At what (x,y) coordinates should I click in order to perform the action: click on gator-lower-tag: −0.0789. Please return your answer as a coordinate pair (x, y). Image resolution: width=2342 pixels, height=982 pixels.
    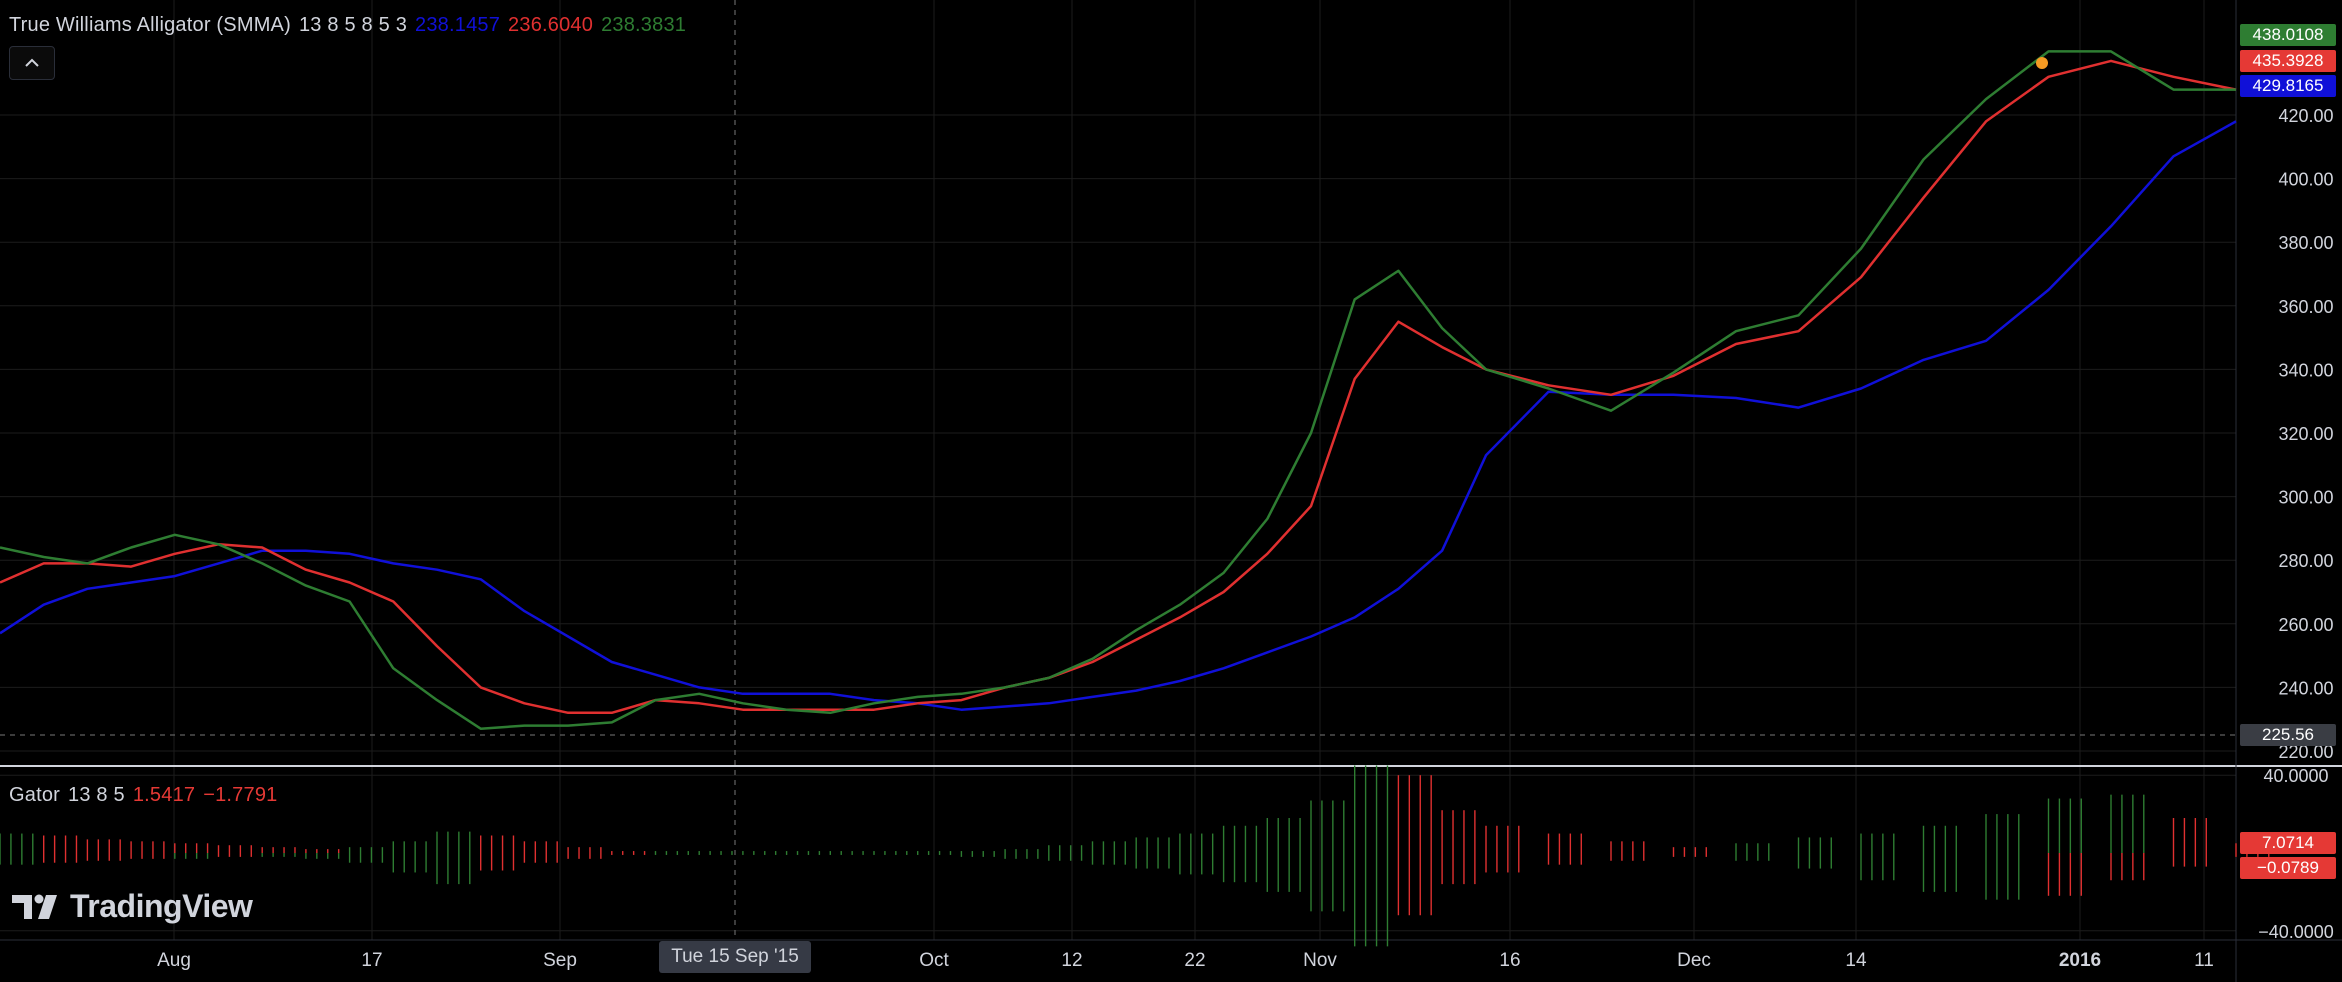
    Looking at the image, I should click on (2288, 868).